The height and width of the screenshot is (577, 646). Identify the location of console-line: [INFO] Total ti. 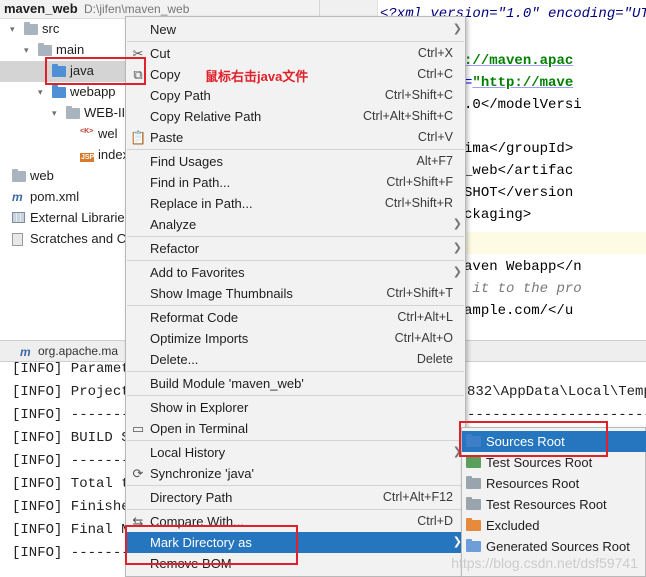
(75, 484).